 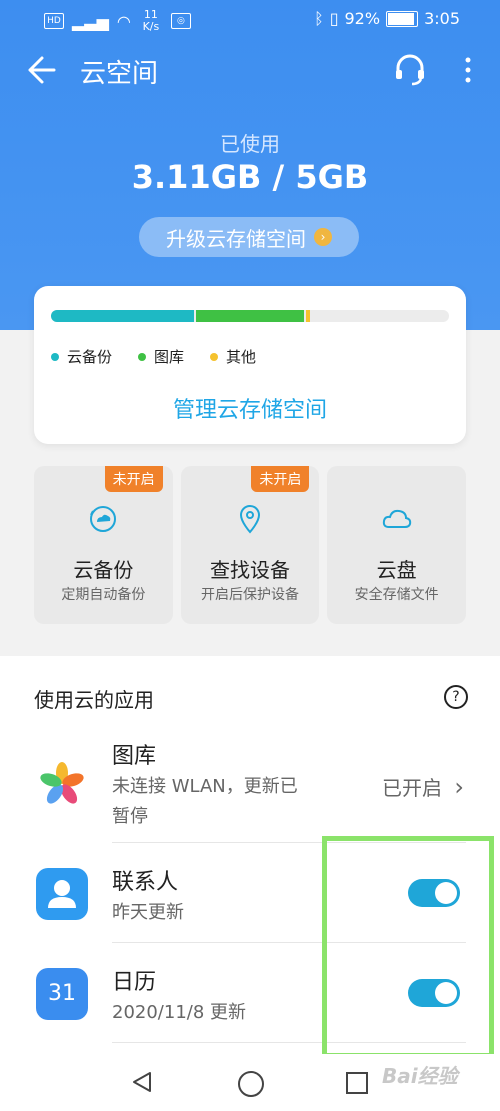 I want to click on contacts-icon, so click(x=62, y=894).